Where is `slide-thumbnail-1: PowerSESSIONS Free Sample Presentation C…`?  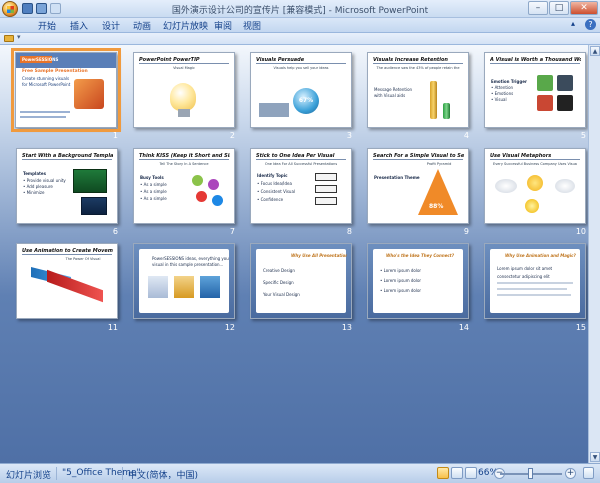
slide-thumbnail-1: PowerSESSIONS Free Sample Presentation C… is located at coordinates (66, 90).